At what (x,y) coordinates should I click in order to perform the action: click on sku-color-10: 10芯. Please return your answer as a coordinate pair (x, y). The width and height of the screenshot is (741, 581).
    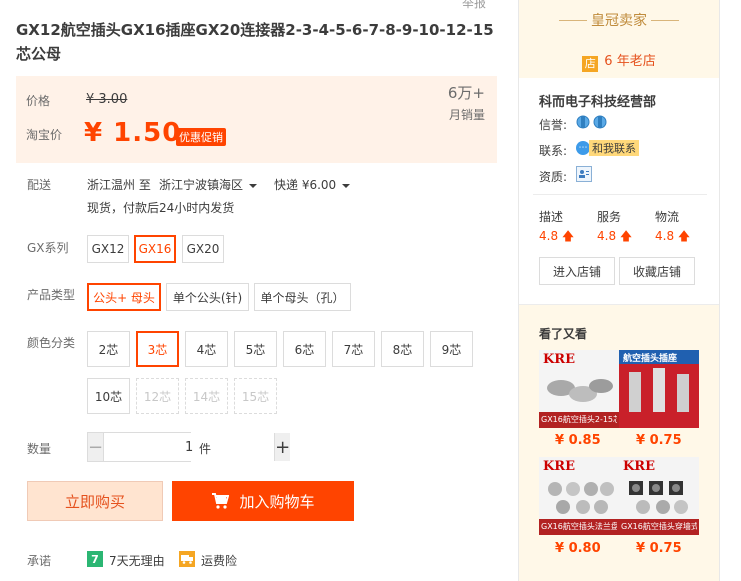
    Looking at the image, I should click on (108, 396).